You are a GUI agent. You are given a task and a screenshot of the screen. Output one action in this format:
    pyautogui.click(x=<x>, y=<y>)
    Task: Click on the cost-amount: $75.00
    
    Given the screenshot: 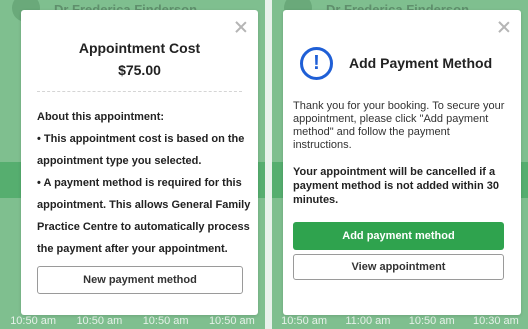 What is the action you would take?
    pyautogui.click(x=139, y=70)
    